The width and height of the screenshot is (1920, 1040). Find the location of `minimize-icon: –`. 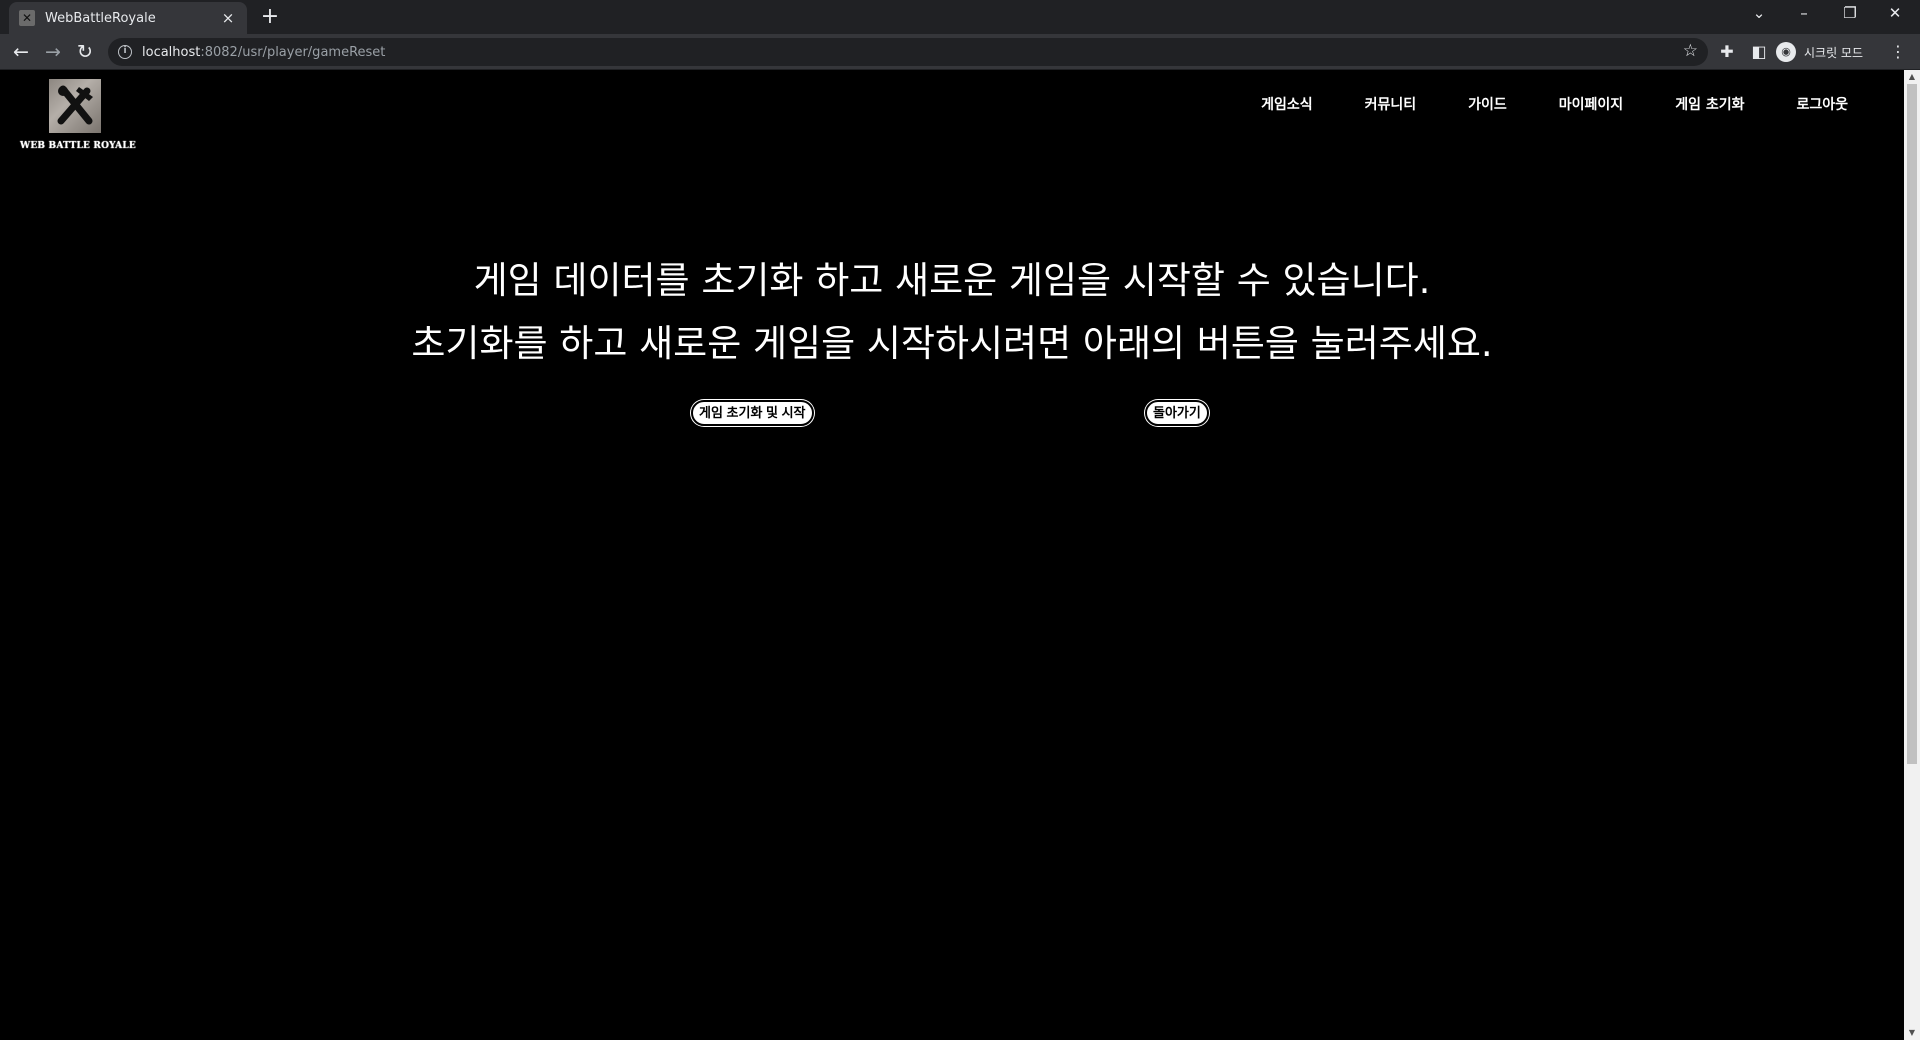

minimize-icon: – is located at coordinates (1804, 13).